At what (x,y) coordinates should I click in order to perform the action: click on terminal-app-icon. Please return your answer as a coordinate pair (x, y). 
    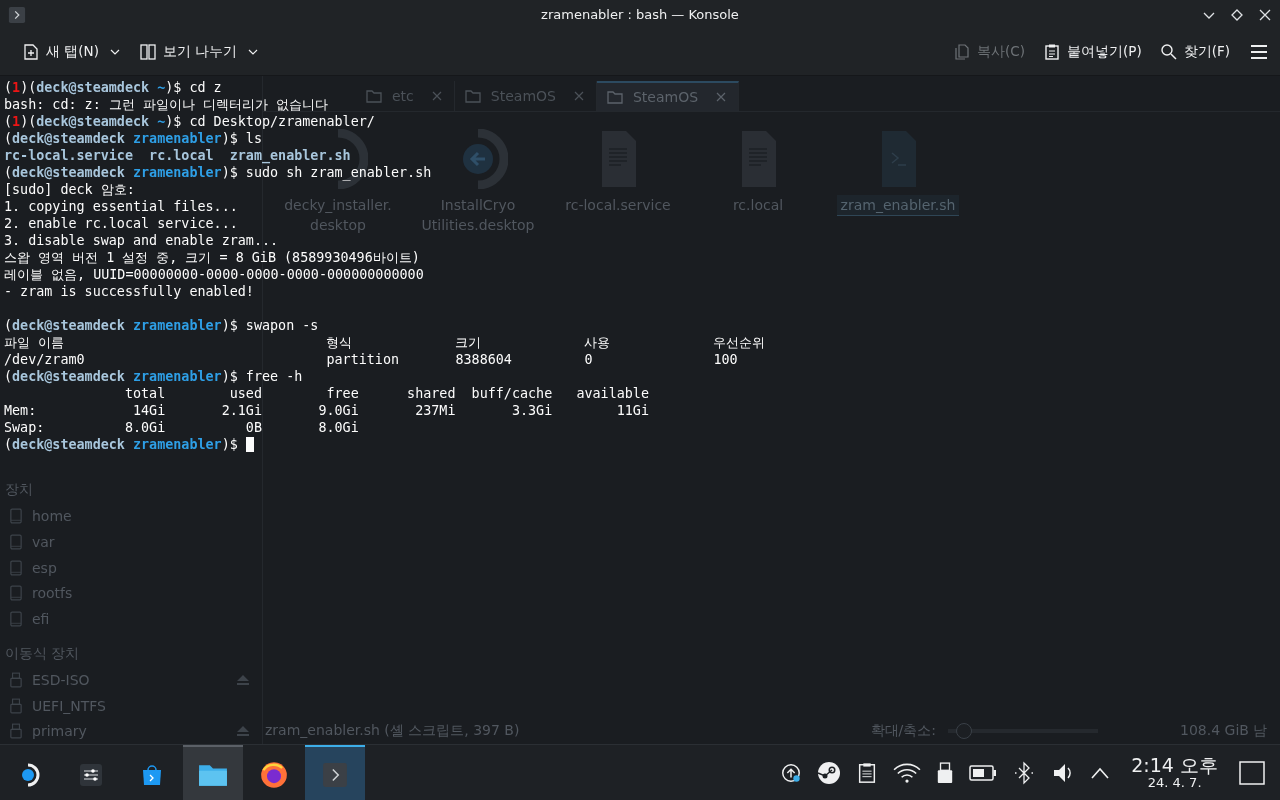
    Looking at the image, I should click on (17, 14).